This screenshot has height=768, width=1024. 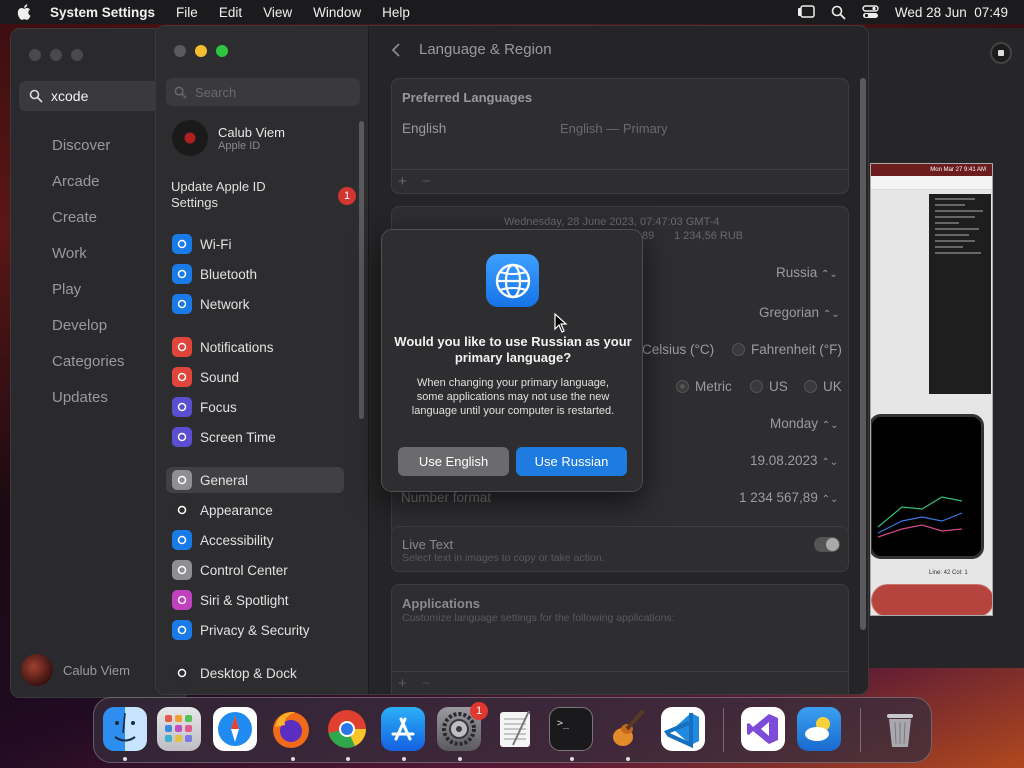 I want to click on menu-view: View, so click(x=277, y=12).